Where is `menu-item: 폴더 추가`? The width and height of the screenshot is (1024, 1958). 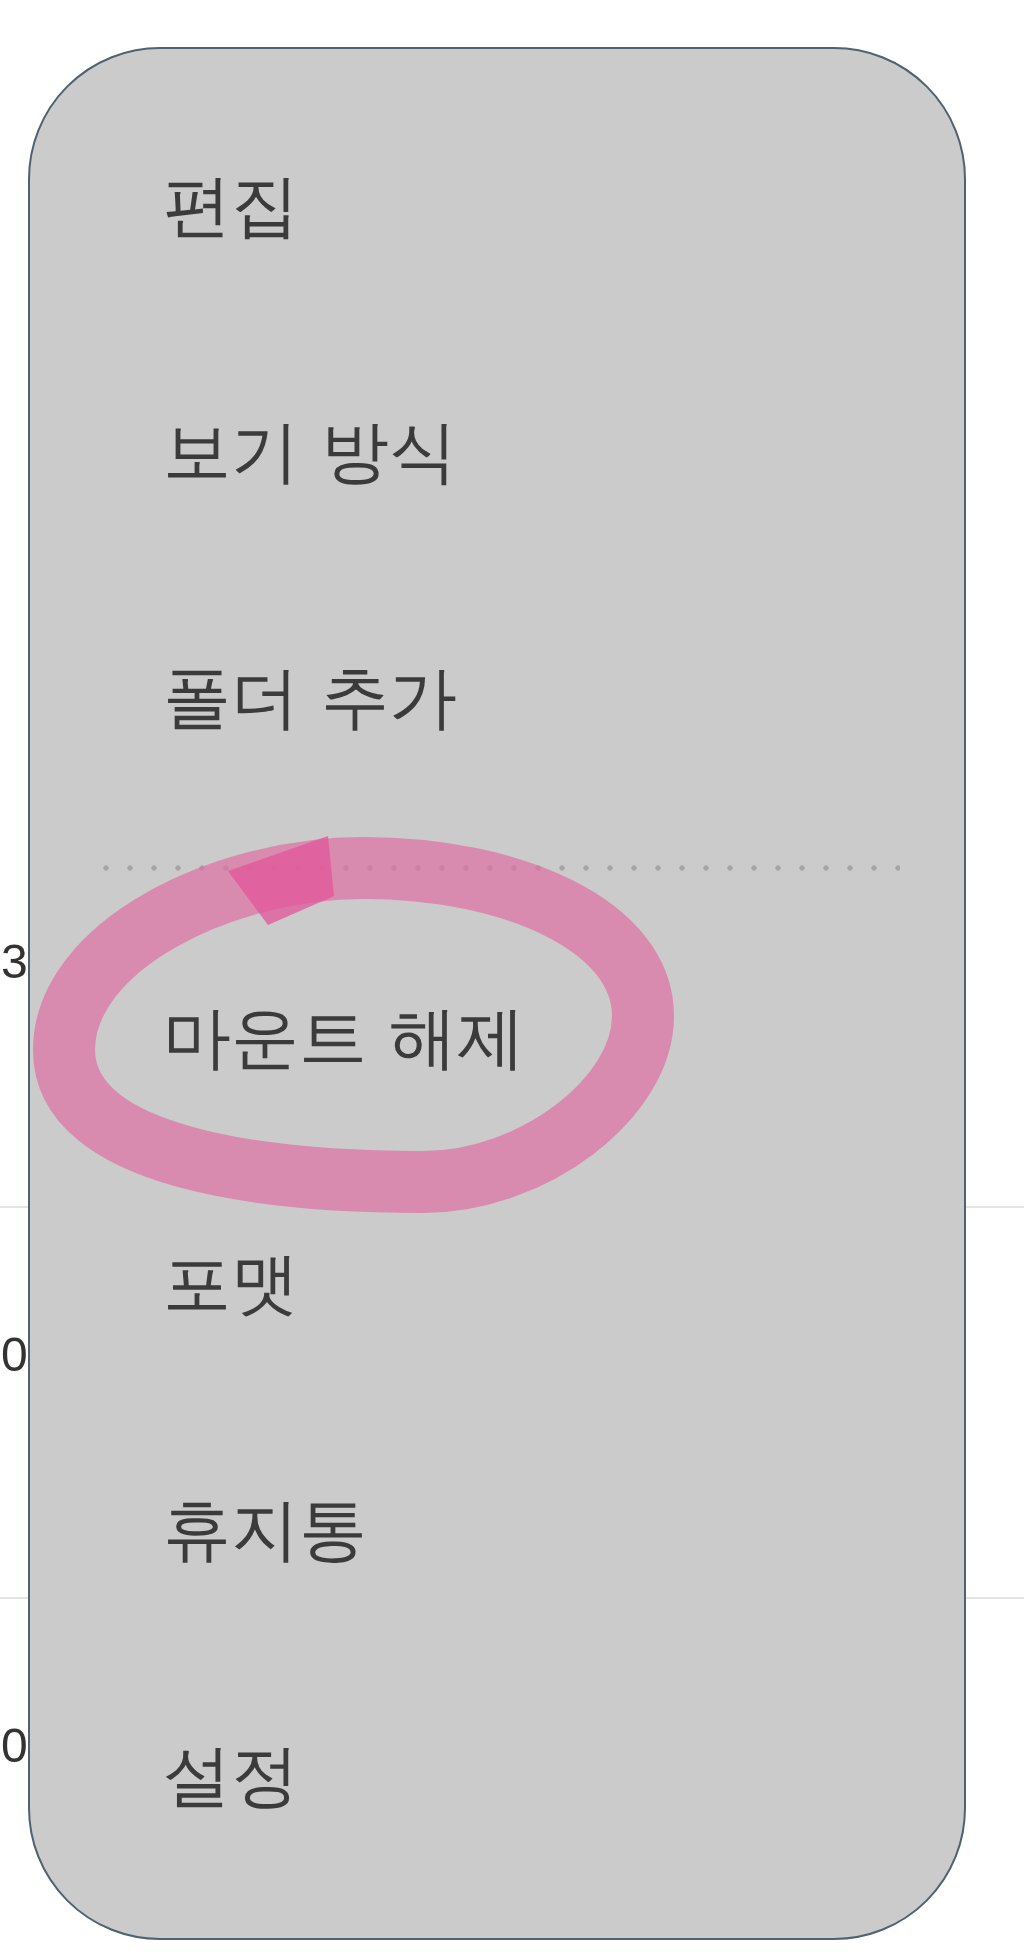 menu-item: 폴더 추가 is located at coordinates (497, 698).